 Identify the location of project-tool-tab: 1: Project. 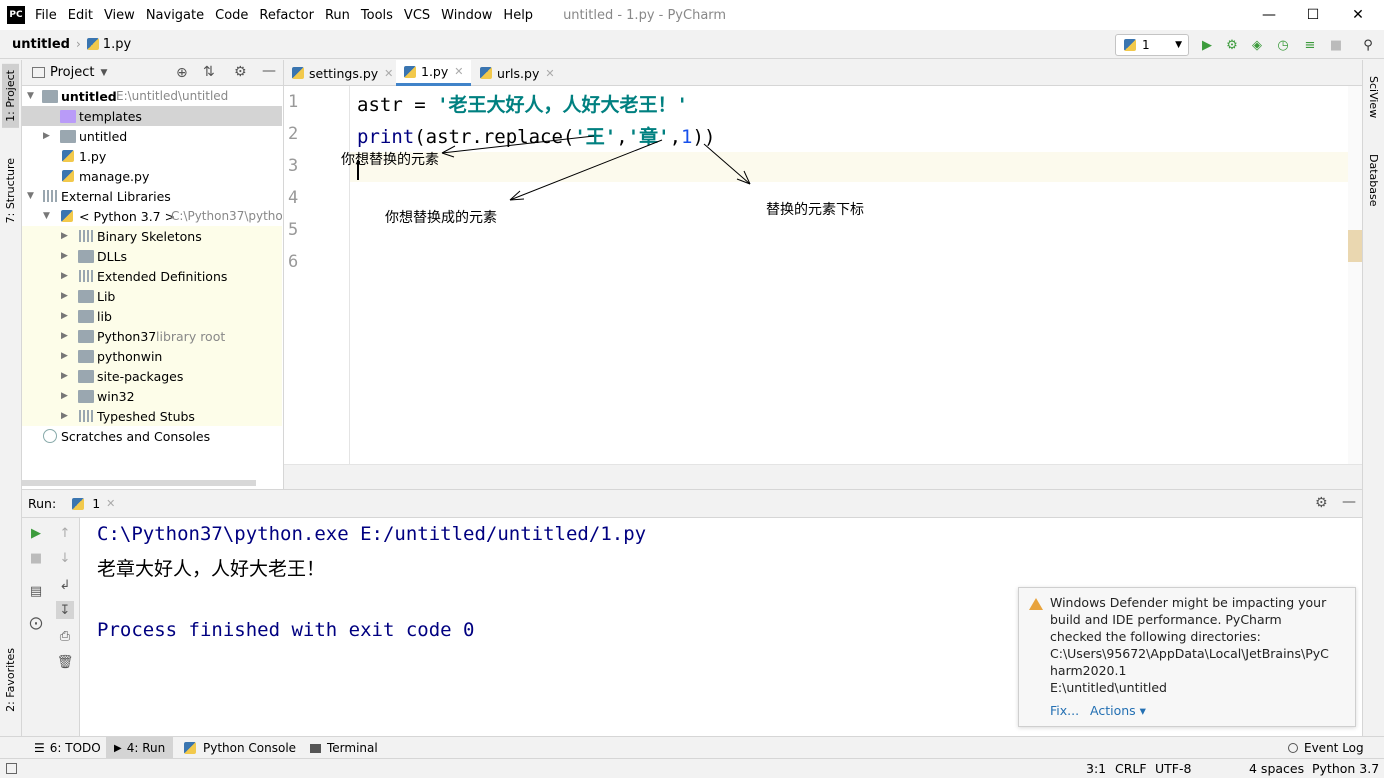
(10, 96).